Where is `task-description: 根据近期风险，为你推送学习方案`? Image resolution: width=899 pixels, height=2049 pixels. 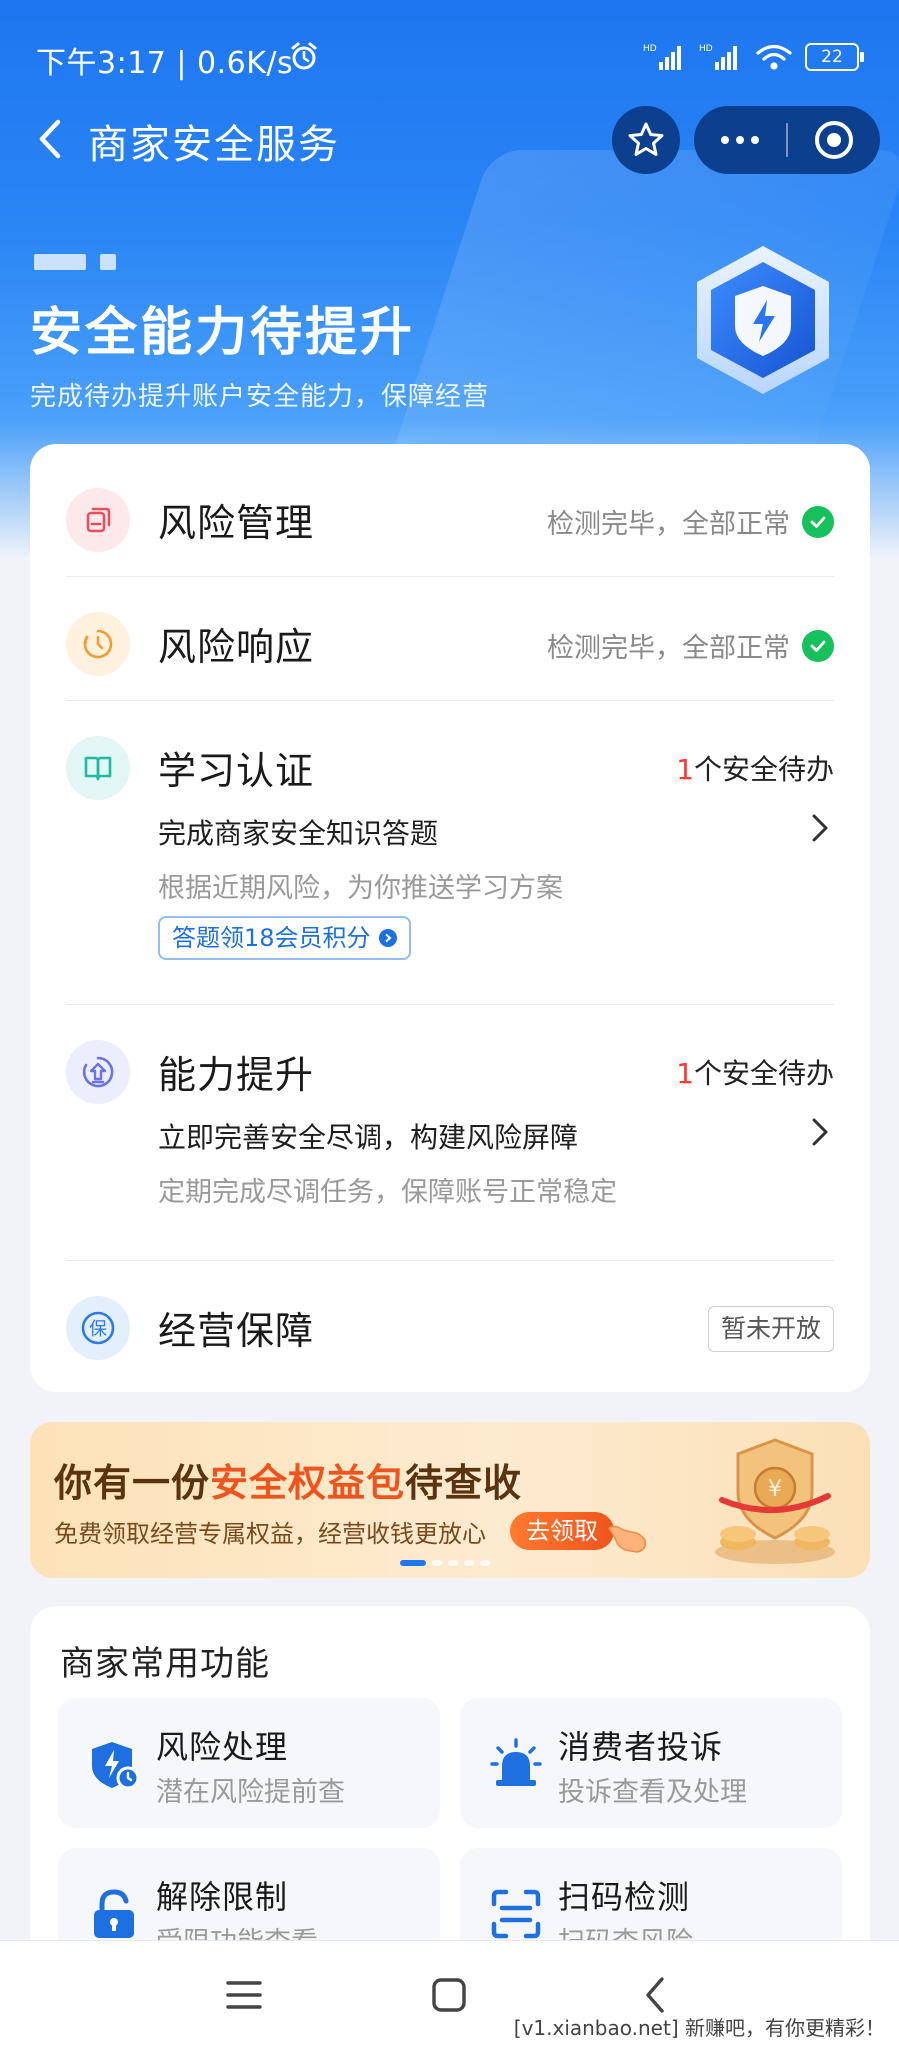 task-description: 根据近期风险，为你推送学习方案 is located at coordinates (360, 888).